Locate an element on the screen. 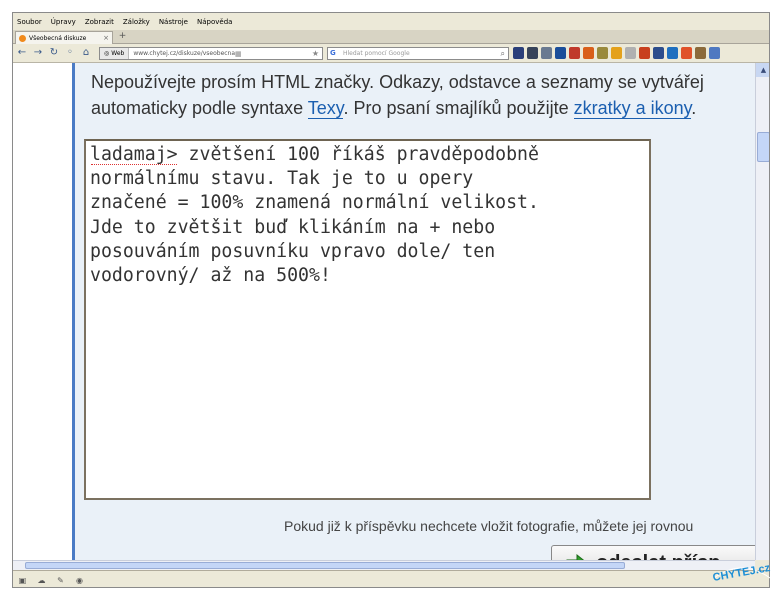 The image size is (780, 600). addon-15-icon is located at coordinates (714, 53).